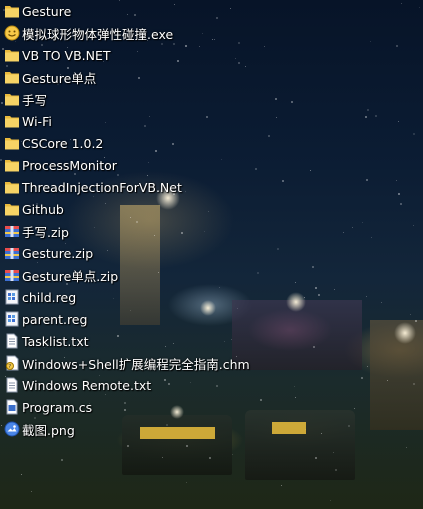  I want to click on desktop-item-label: 截图.png, so click(48, 430).